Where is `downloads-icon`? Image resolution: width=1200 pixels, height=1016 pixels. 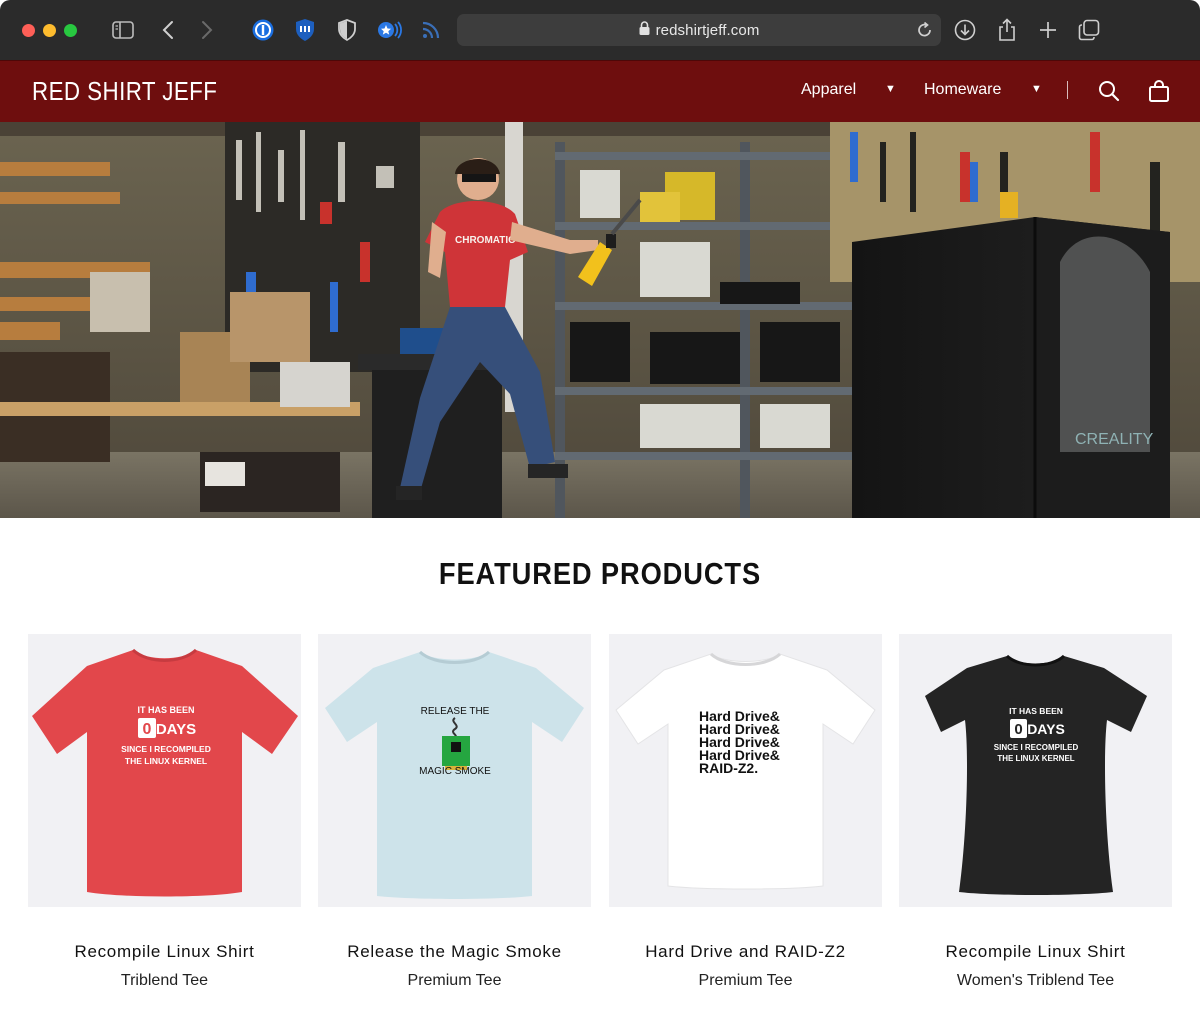 downloads-icon is located at coordinates (965, 30).